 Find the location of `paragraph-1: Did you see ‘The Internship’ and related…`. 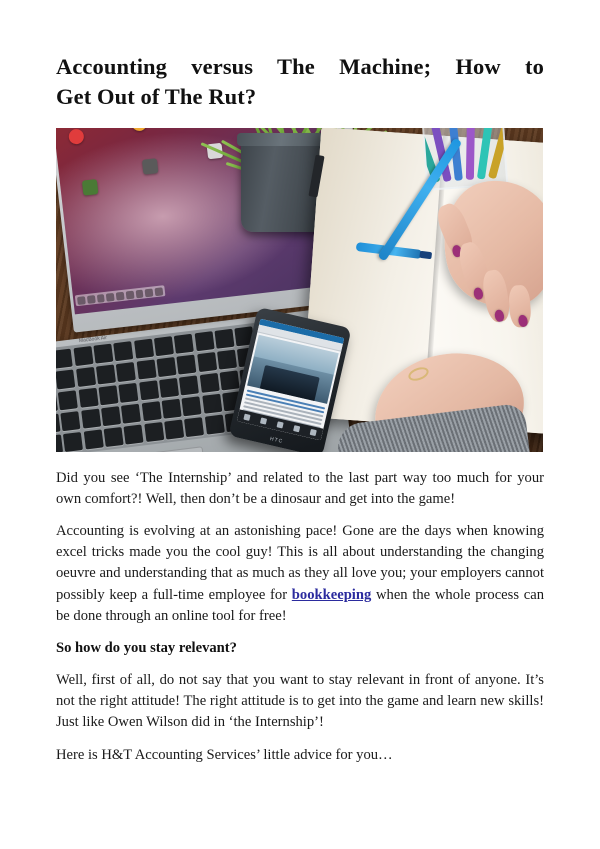

paragraph-1: Did you see ‘The Internship’ and related… is located at coordinates (300, 488).